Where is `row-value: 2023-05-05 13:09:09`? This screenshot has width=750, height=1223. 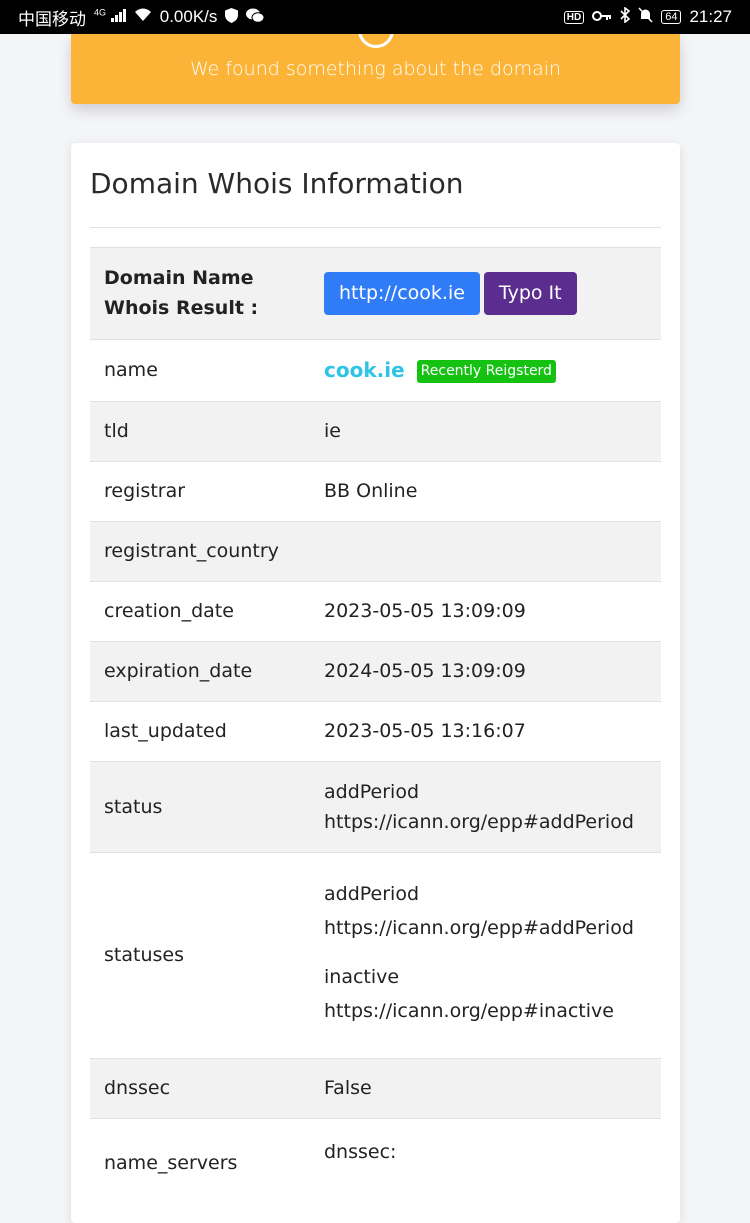 row-value: 2023-05-05 13:09:09 is located at coordinates (485, 611).